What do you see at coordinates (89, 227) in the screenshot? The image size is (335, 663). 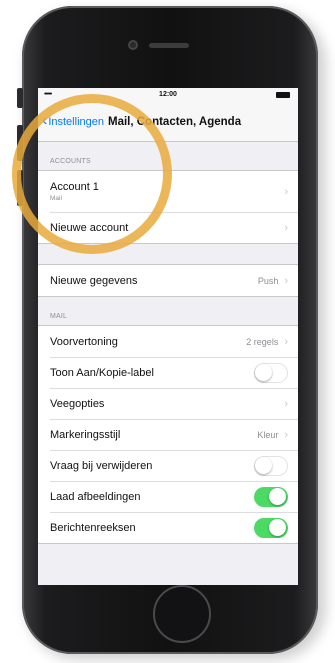 I see `add-account-label: Nieuwe account` at bounding box center [89, 227].